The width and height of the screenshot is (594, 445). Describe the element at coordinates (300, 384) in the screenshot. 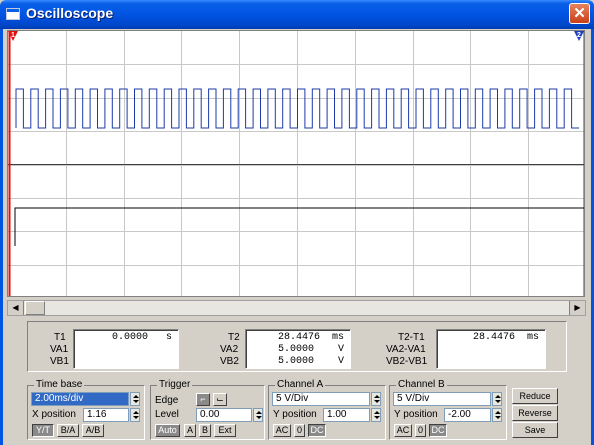

I see `channel-a-title: Channel A` at that location.